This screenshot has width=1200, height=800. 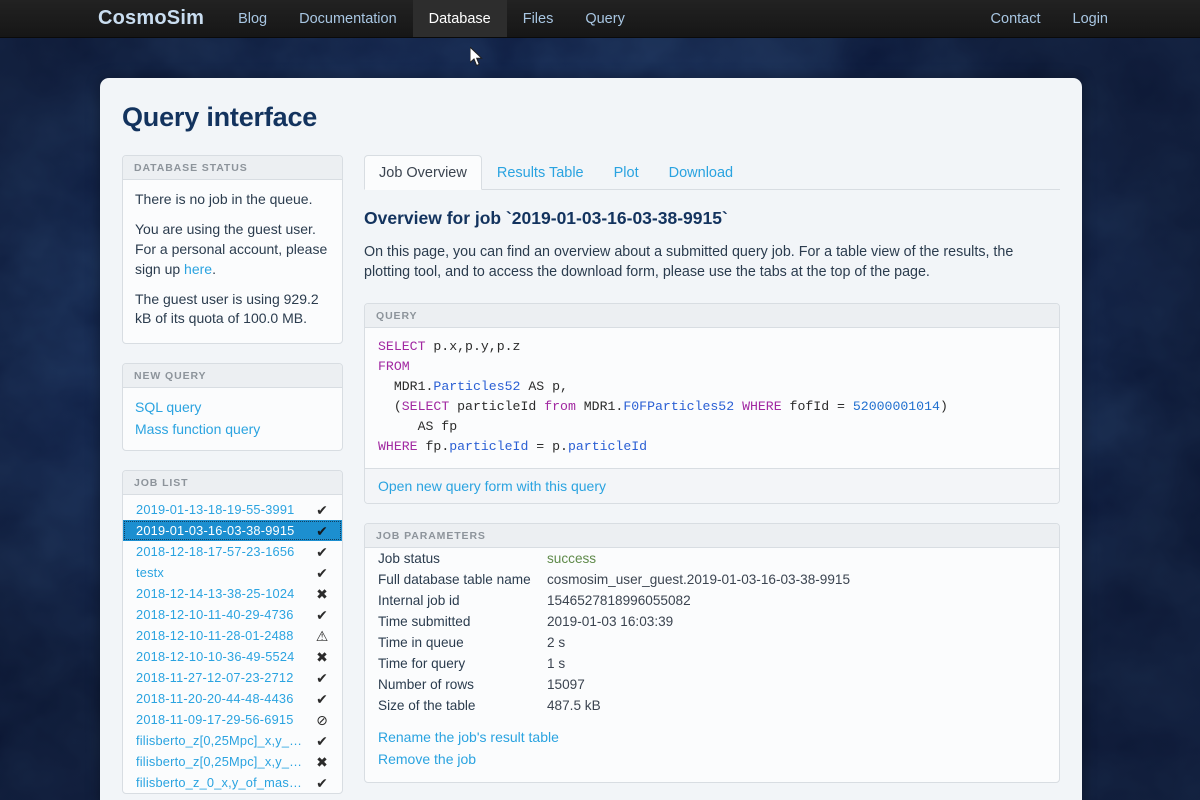 I want to click on job-parameter-value: 1546527818996055082, so click(x=619, y=600).